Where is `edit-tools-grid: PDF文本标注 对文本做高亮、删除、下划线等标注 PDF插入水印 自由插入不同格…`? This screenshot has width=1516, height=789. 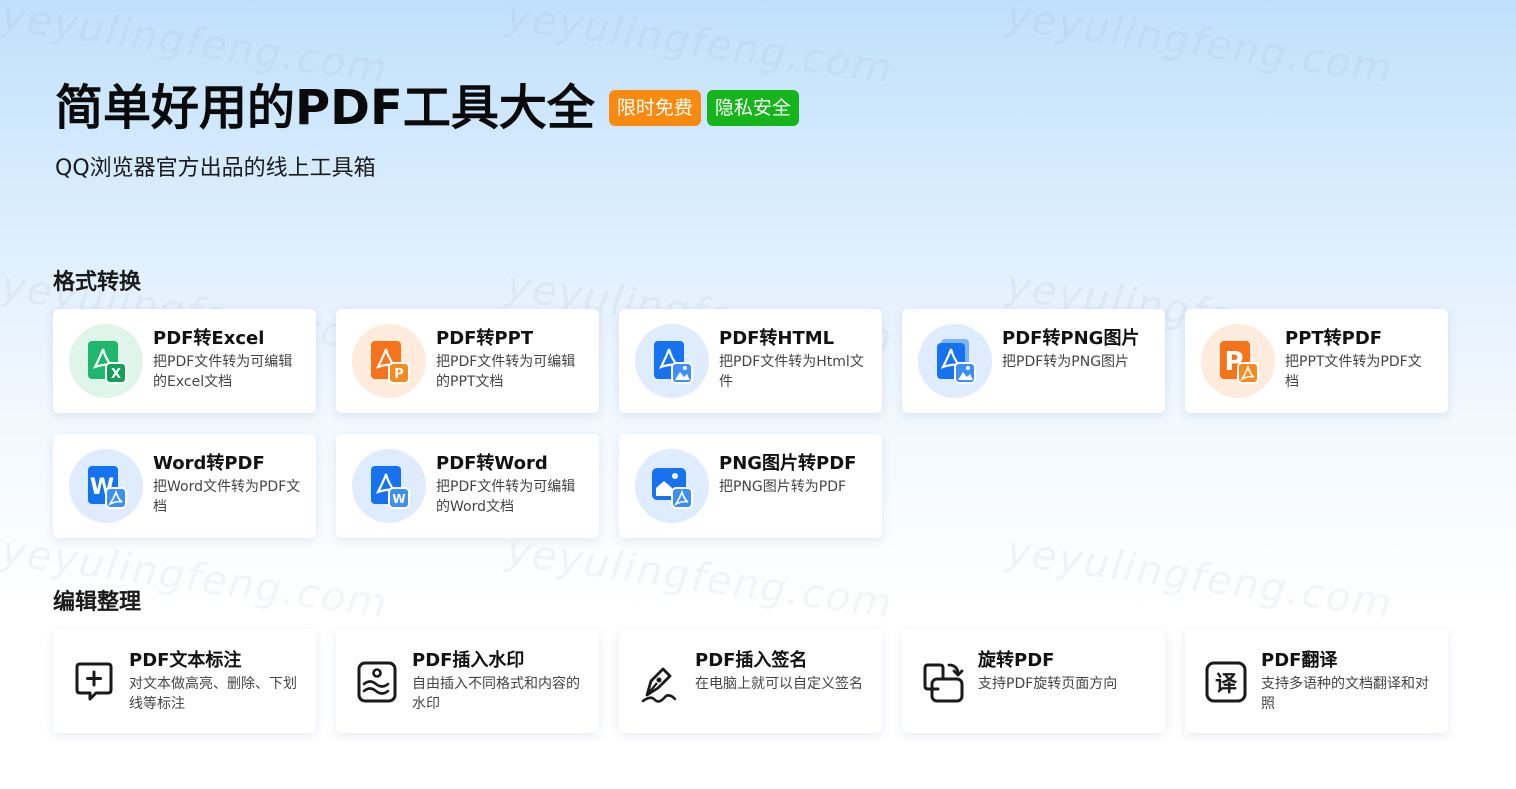 edit-tools-grid: PDF文本标注 对文本做高亮、删除、下划线等标注 PDF插入水印 自由插入不同格… is located at coordinates (750, 681).